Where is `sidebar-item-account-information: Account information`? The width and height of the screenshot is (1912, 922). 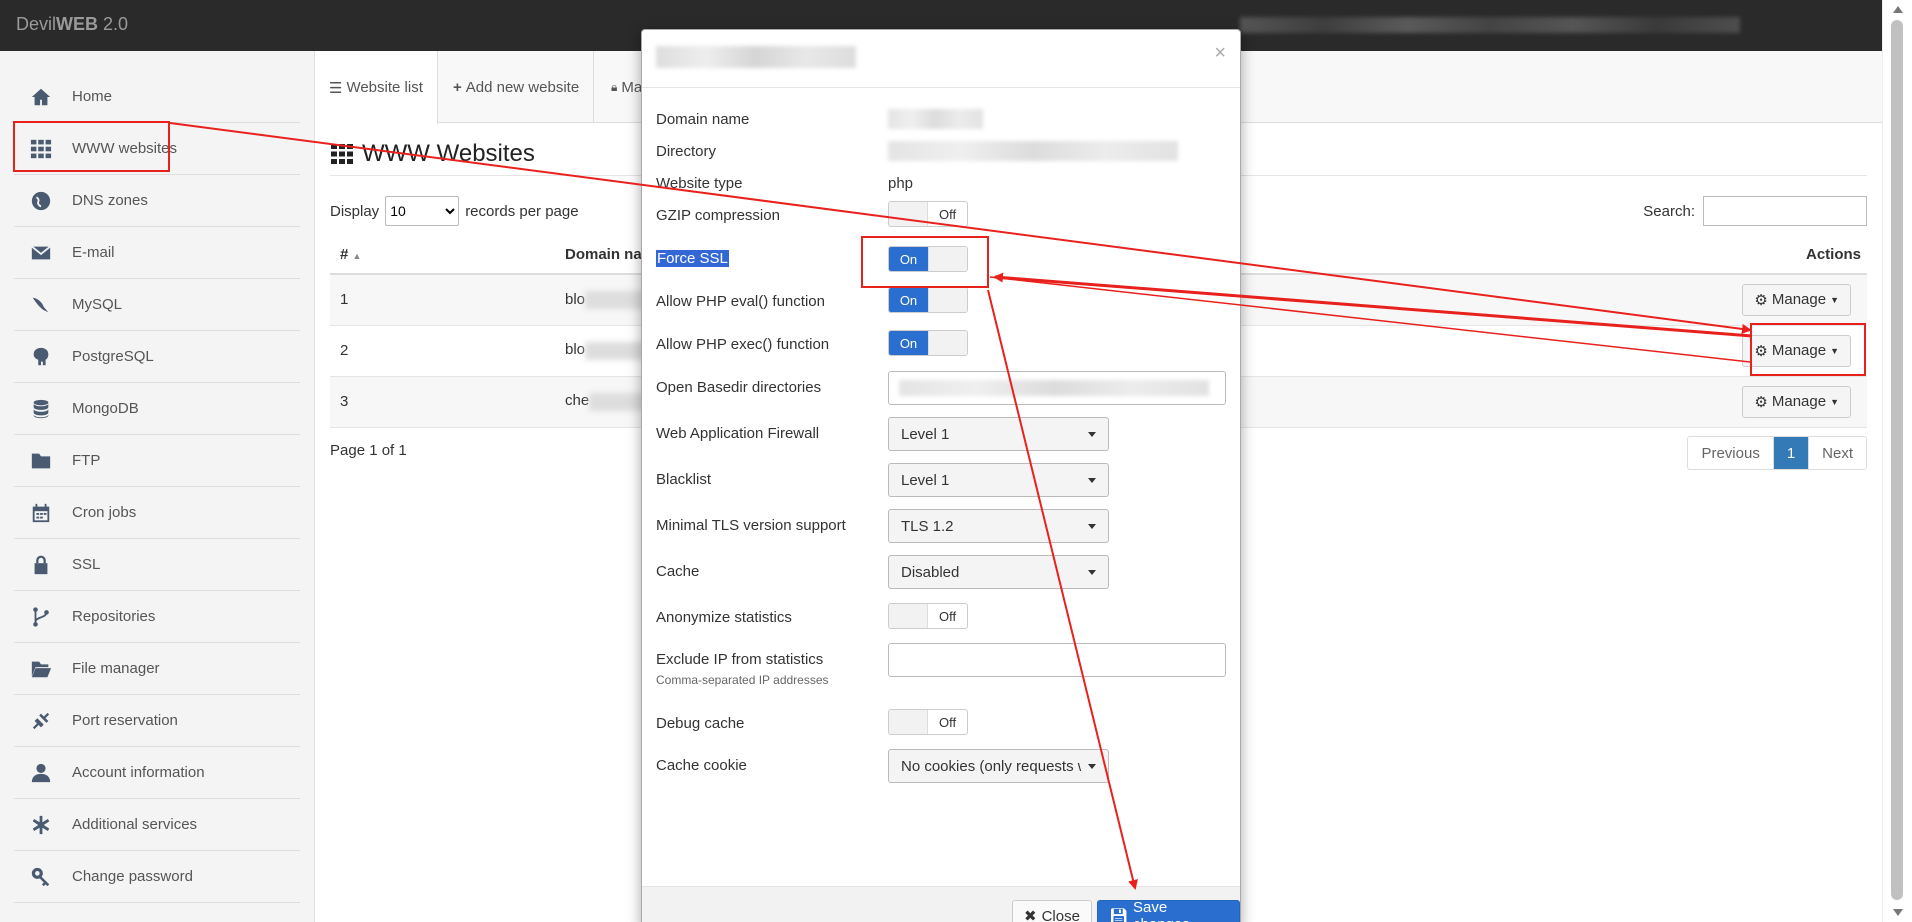 sidebar-item-account-information: Account information is located at coordinates (157, 773).